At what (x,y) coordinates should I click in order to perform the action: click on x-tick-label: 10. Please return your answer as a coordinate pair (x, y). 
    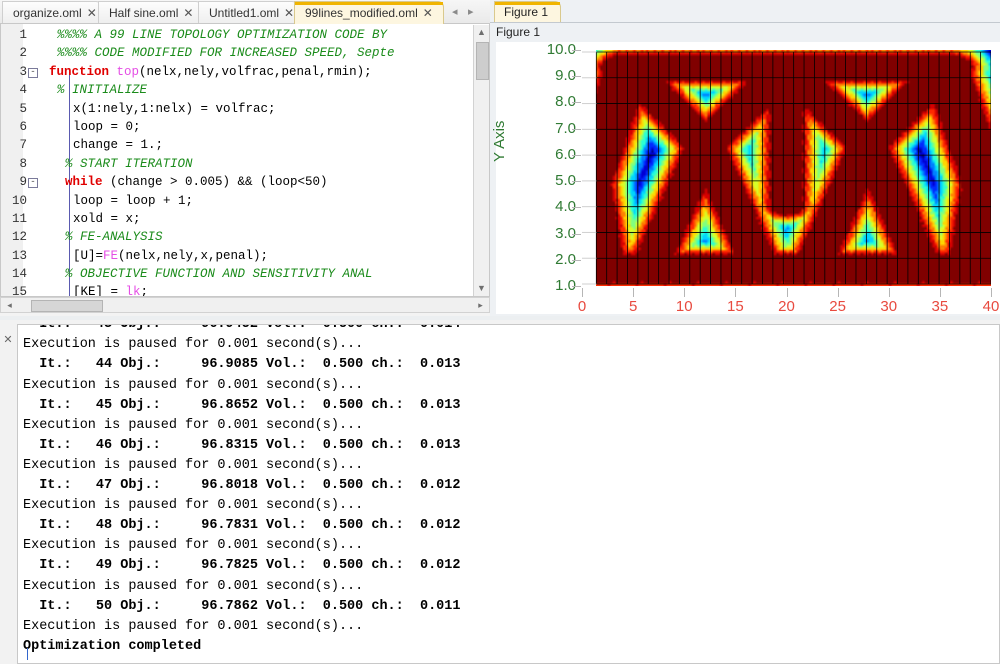
    Looking at the image, I should click on (684, 306).